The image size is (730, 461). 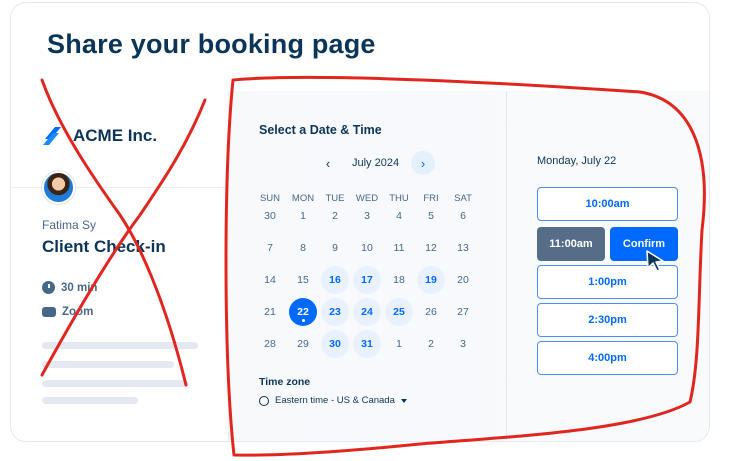 What do you see at coordinates (270, 216) in the screenshot?
I see `calendar-day: 30` at bounding box center [270, 216].